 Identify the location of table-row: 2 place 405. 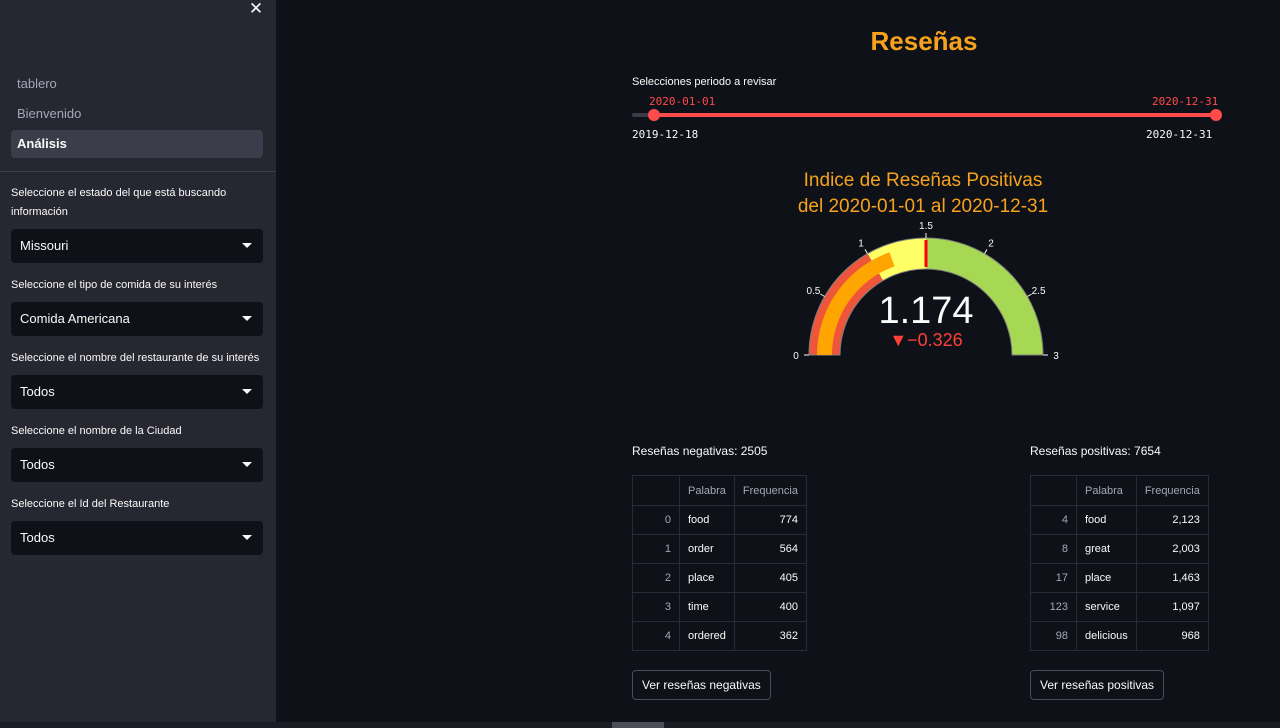
(719, 578).